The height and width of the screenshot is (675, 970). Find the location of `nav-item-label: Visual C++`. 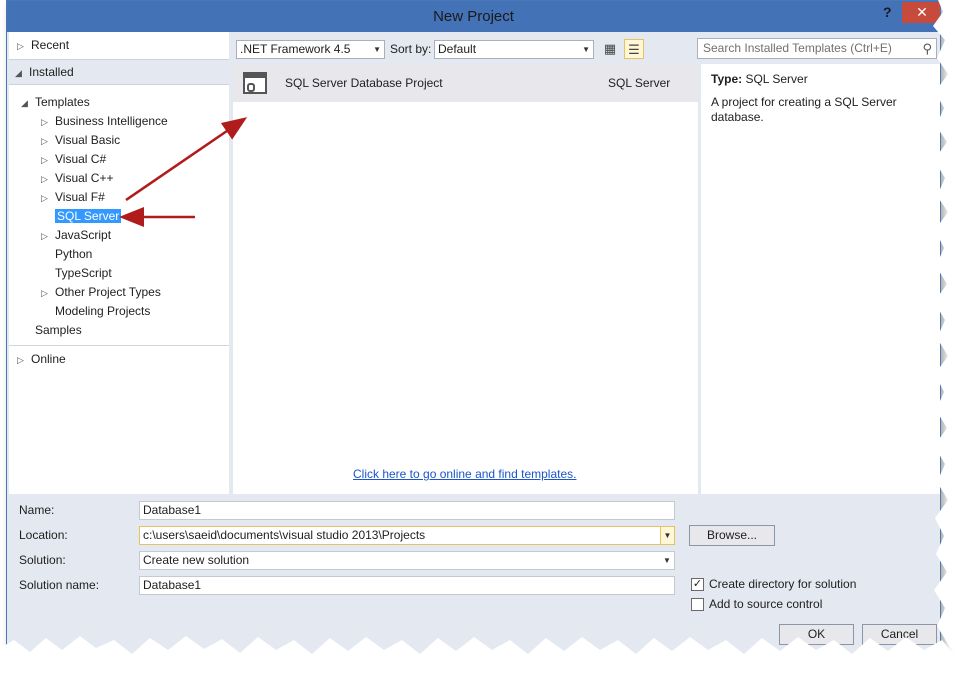

nav-item-label: Visual C++ is located at coordinates (84, 178).